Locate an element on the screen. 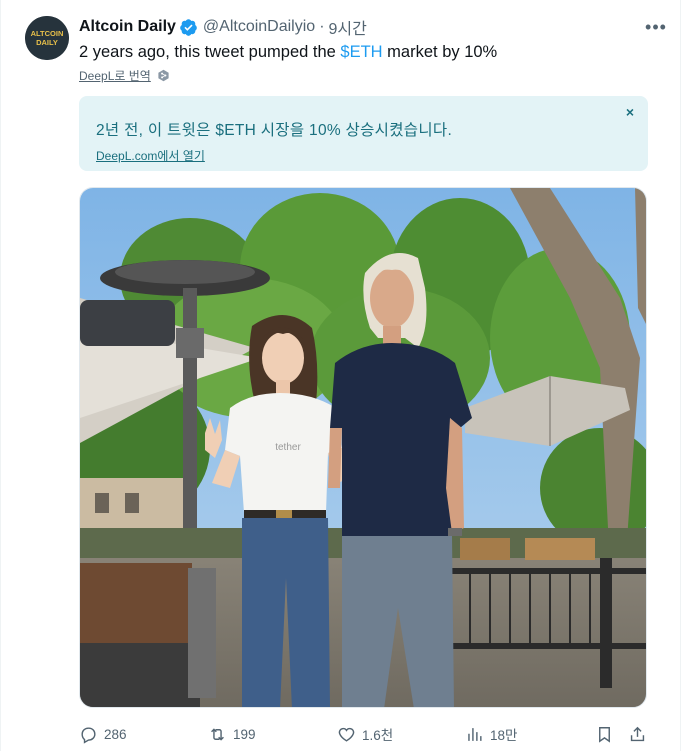 The height and width of the screenshot is (751, 681). share-icon is located at coordinates (637, 733).